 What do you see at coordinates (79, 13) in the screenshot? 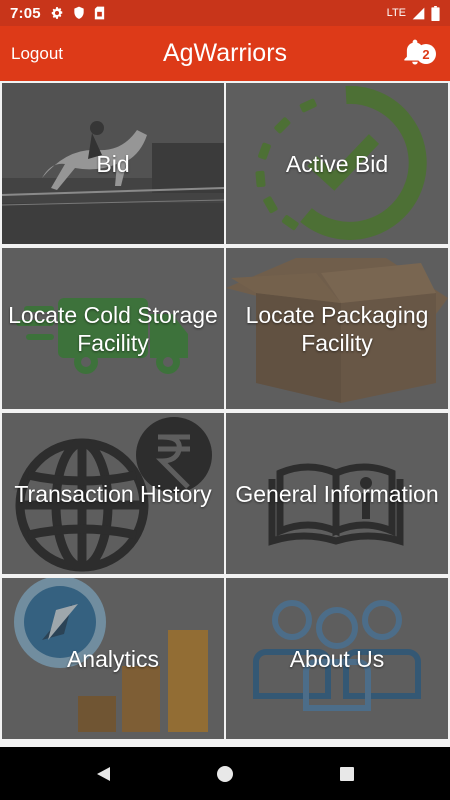
I see `shield-icon` at bounding box center [79, 13].